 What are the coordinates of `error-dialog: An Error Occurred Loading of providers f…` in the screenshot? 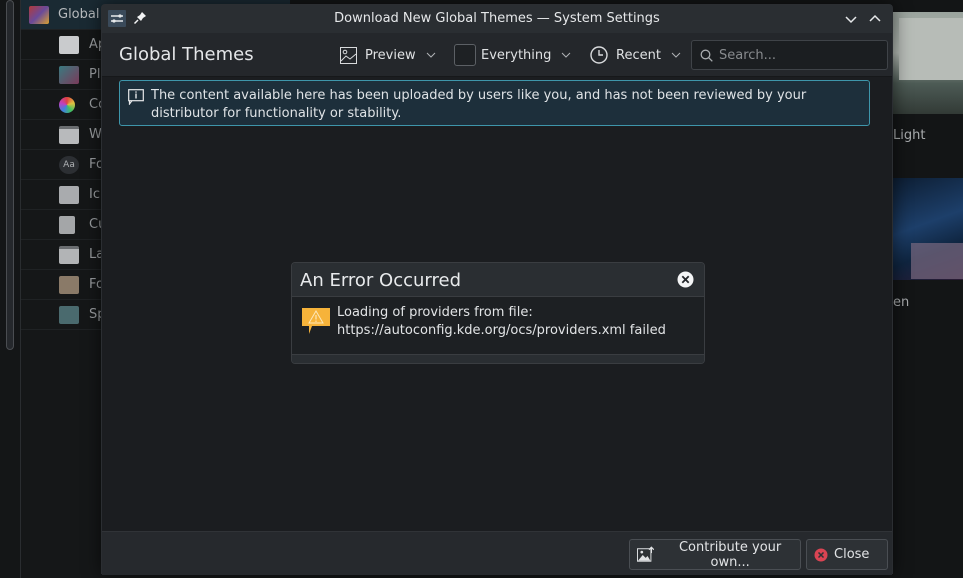 It's located at (498, 313).